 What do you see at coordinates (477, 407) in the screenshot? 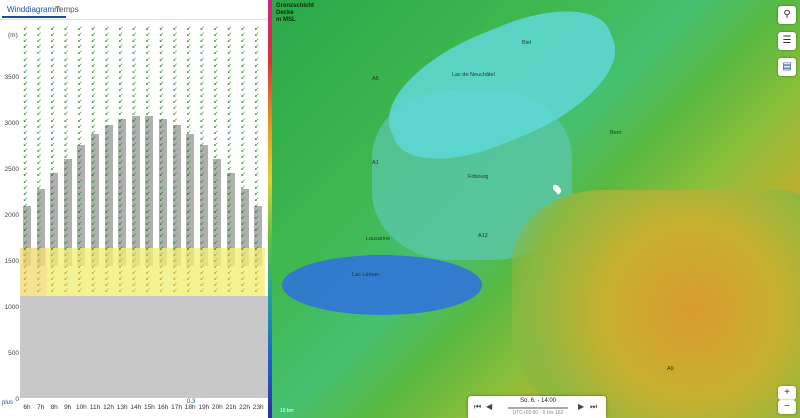
I see `first-icon: ⏮` at bounding box center [477, 407].